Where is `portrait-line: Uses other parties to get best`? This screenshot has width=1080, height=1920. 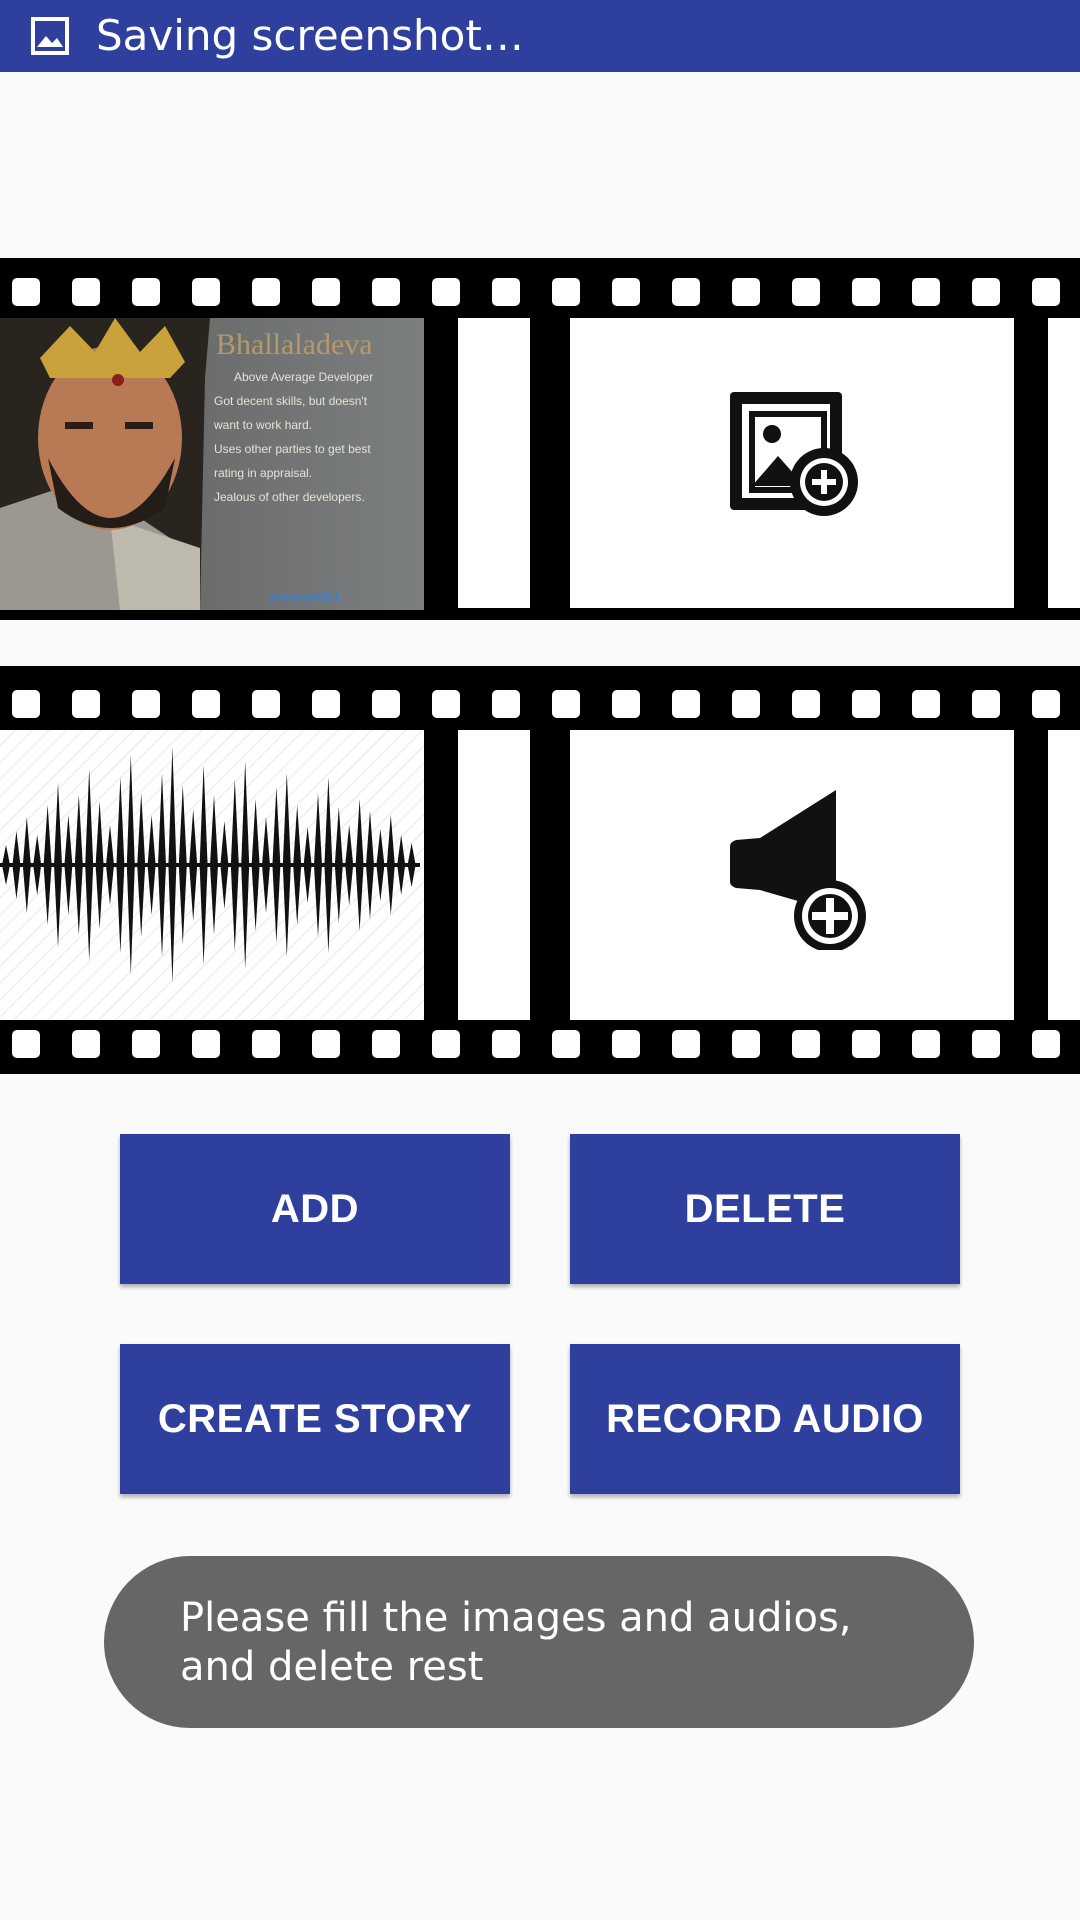
portrait-line: Uses other parties to get best is located at coordinates (292, 449).